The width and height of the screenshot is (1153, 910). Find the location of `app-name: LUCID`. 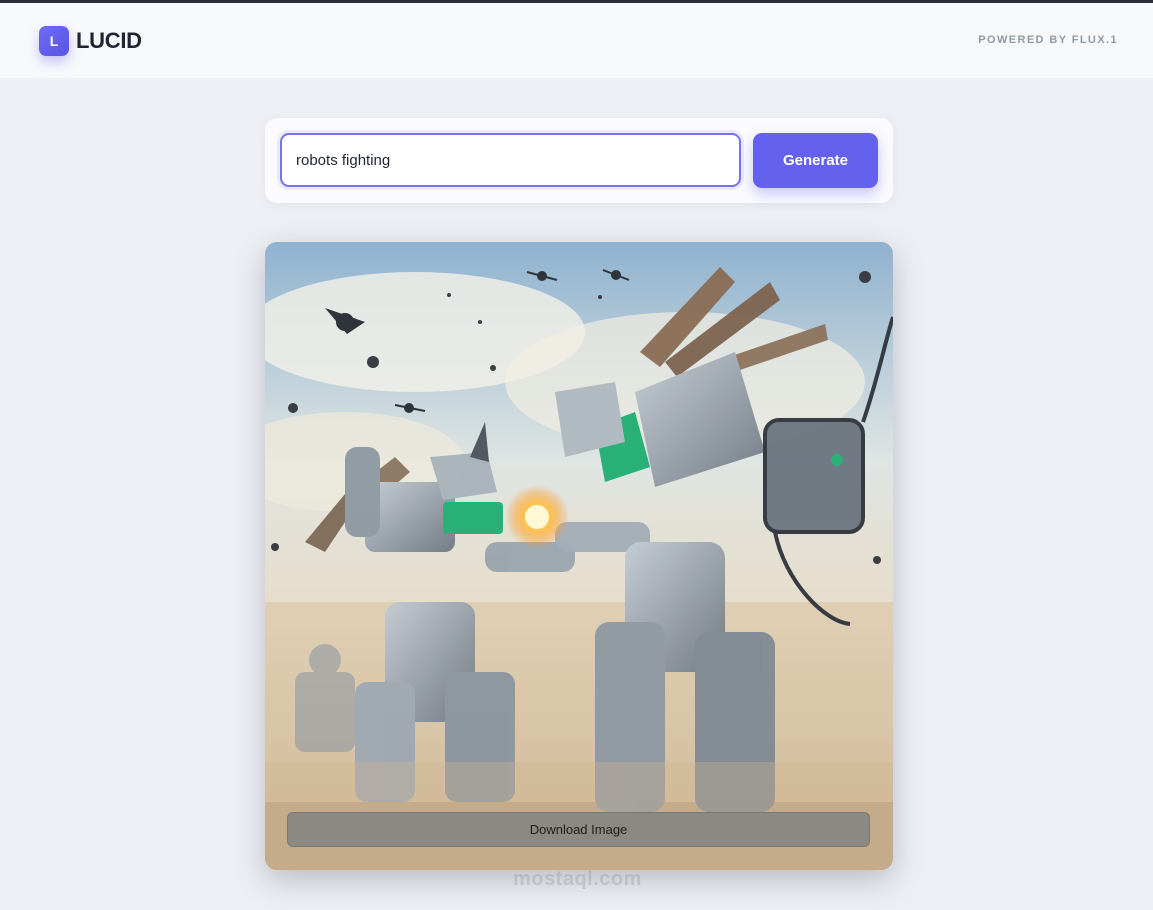

app-name: LUCID is located at coordinates (109, 40).